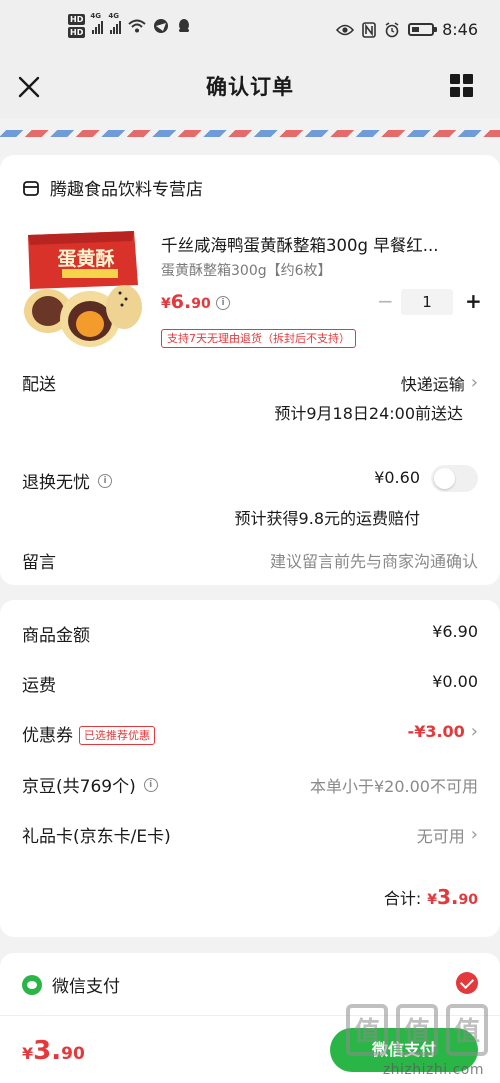 This screenshot has height=1083, width=500. What do you see at coordinates (77, 32) in the screenshot?
I see `hd-badge-2: HD` at bounding box center [77, 32].